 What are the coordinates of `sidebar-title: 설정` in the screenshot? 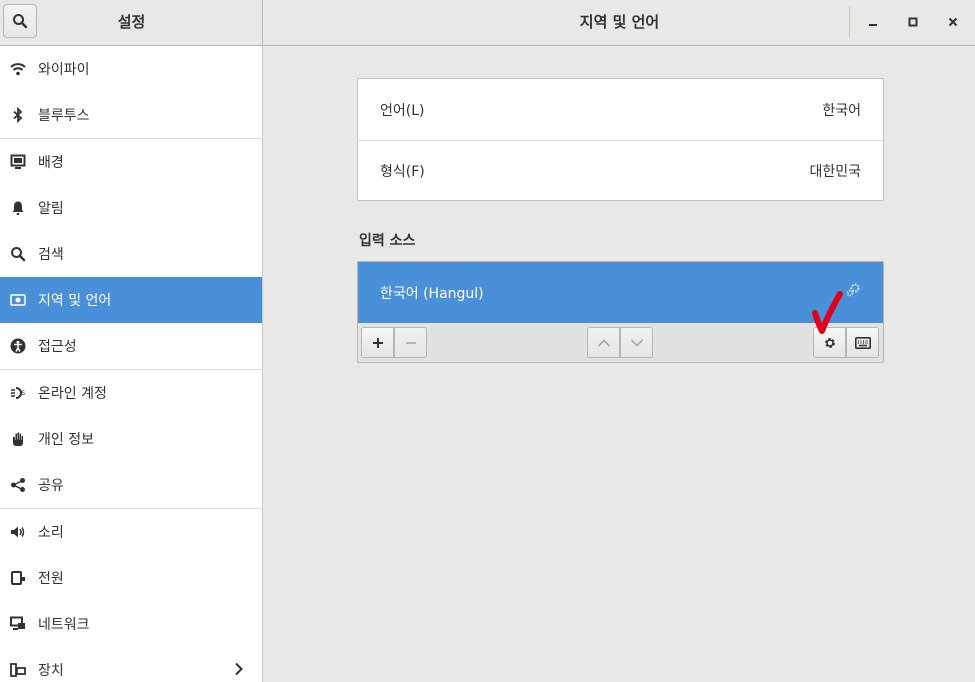 It's located at (131, 22).